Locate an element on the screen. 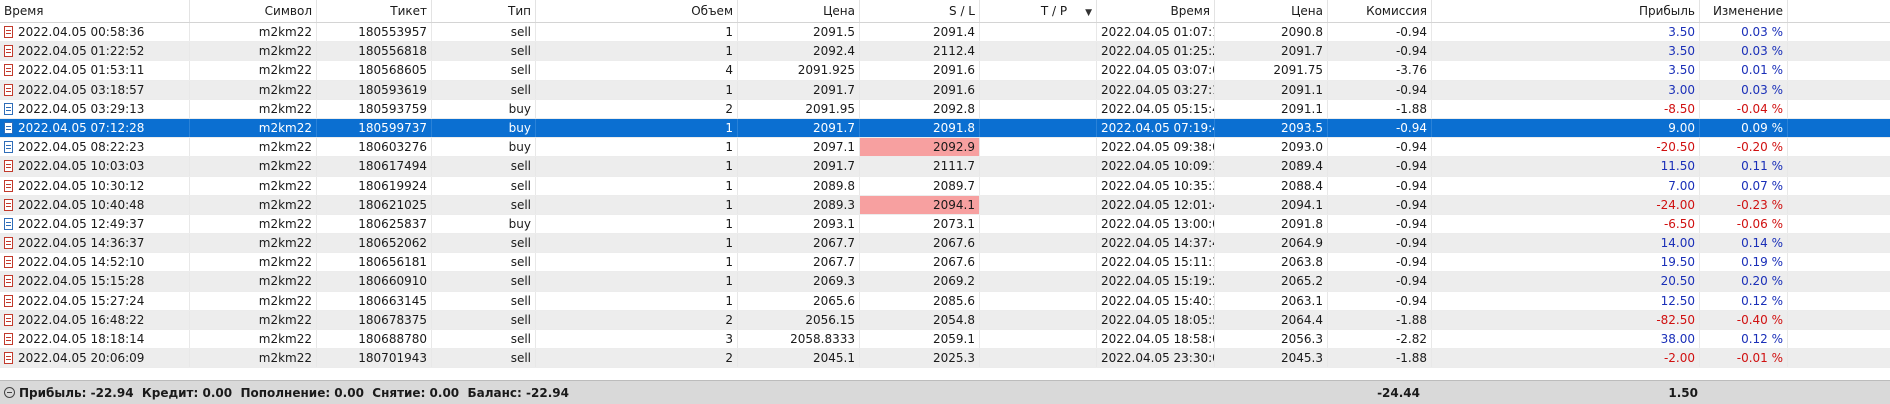 The height and width of the screenshot is (404, 1890). cell-time-text: 2022.04.05 20:06:09 is located at coordinates (81, 358).